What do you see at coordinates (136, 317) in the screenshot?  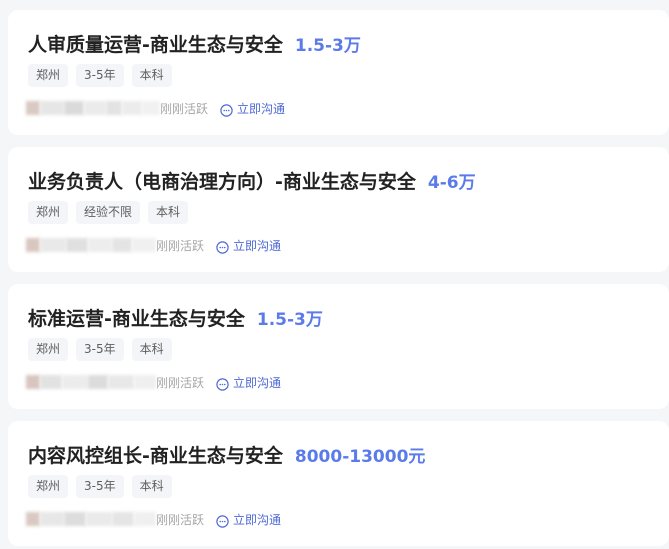 I see `job-title: 标准运营-商业生态与安全` at bounding box center [136, 317].